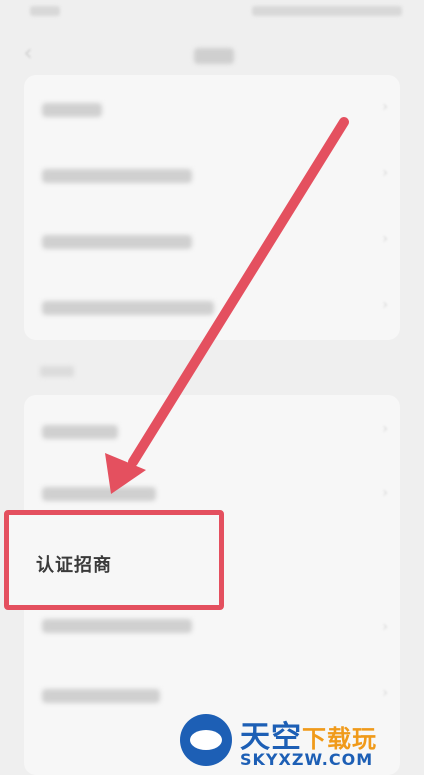  I want to click on section-label-blurred, so click(57, 371).